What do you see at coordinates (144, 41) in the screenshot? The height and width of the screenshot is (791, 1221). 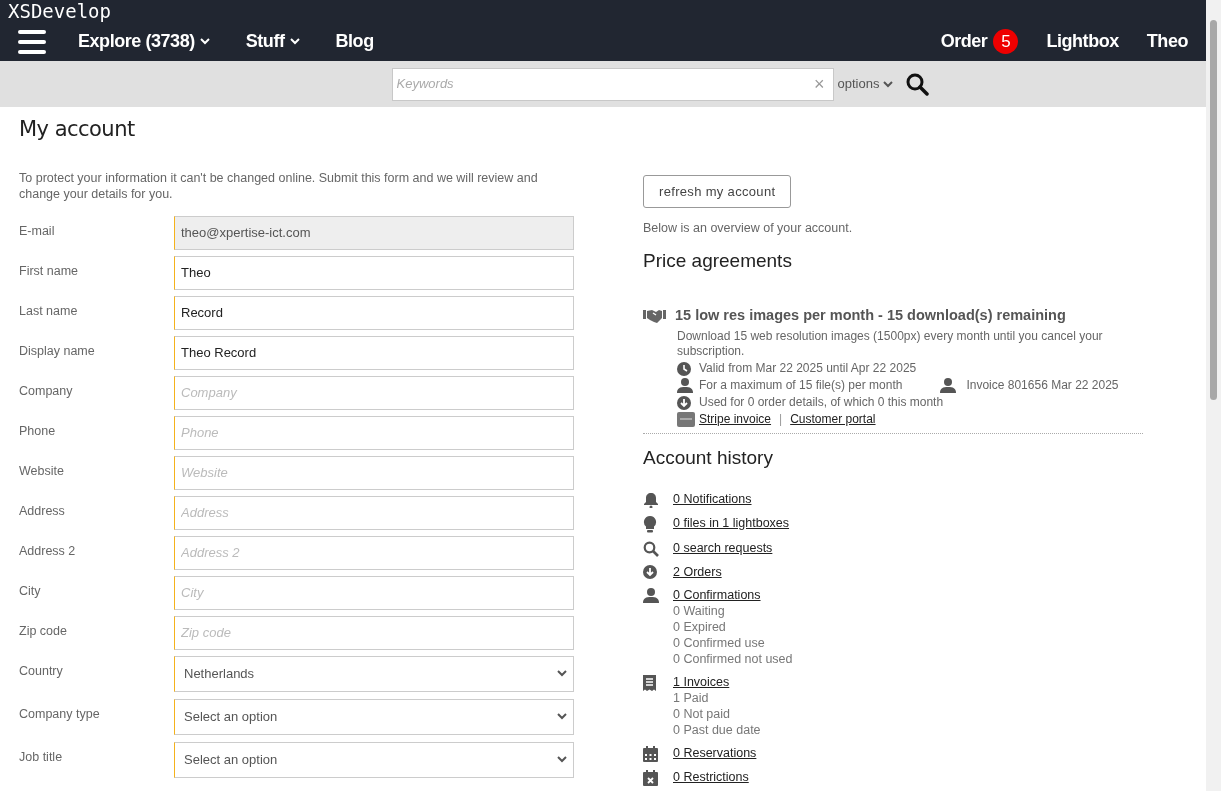 I see `nav-link: Explore (3738)` at bounding box center [144, 41].